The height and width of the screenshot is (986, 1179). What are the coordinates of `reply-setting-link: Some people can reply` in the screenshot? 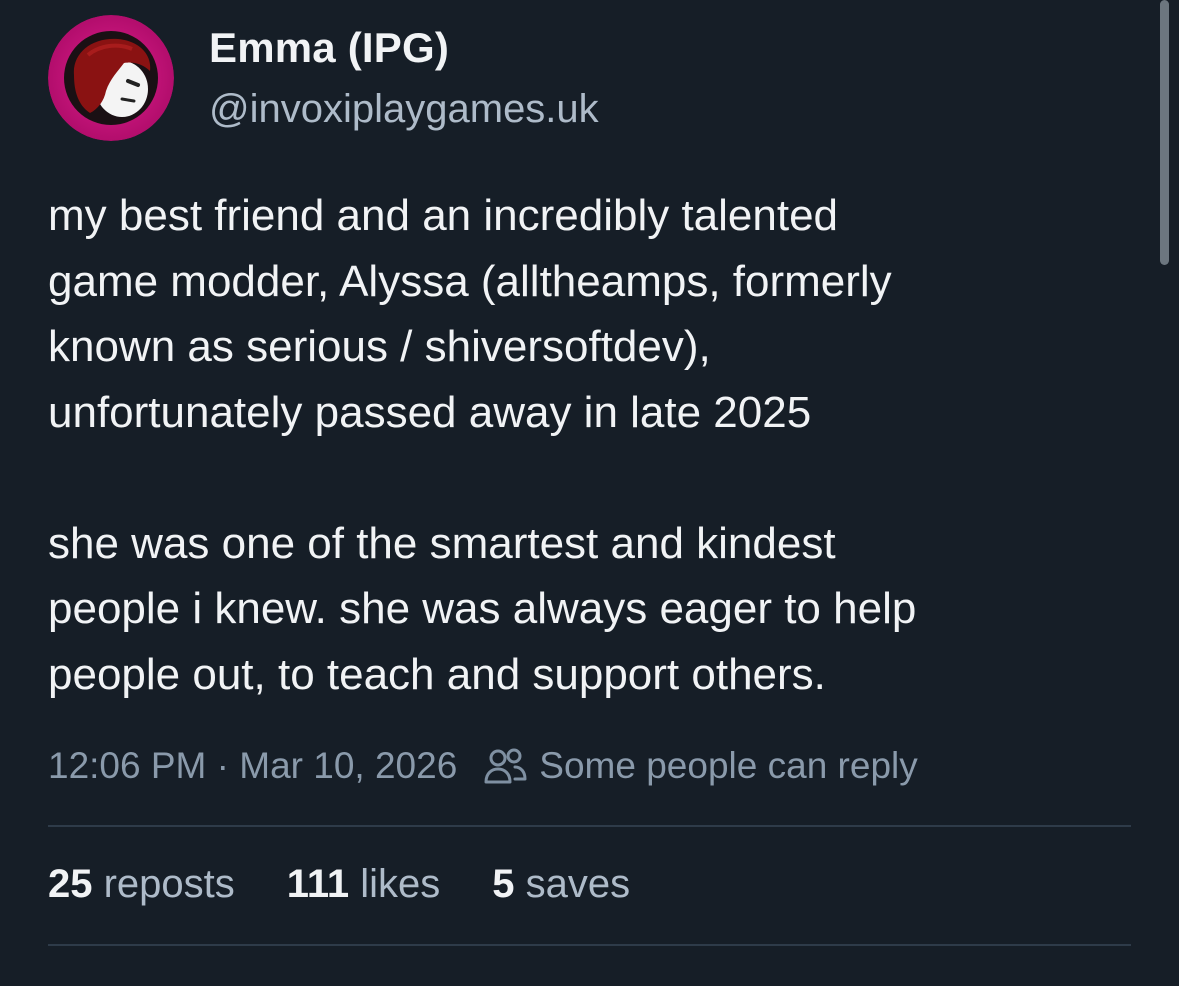 It's located at (728, 766).